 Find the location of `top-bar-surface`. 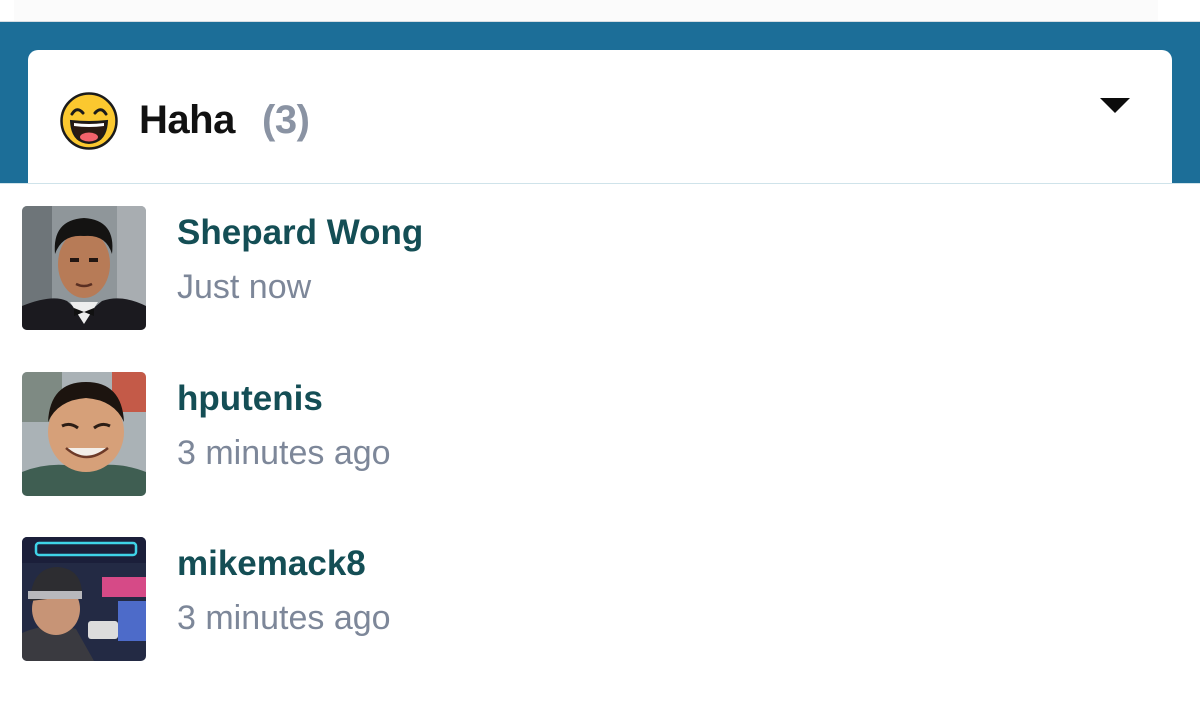

top-bar-surface is located at coordinates (586, 10).